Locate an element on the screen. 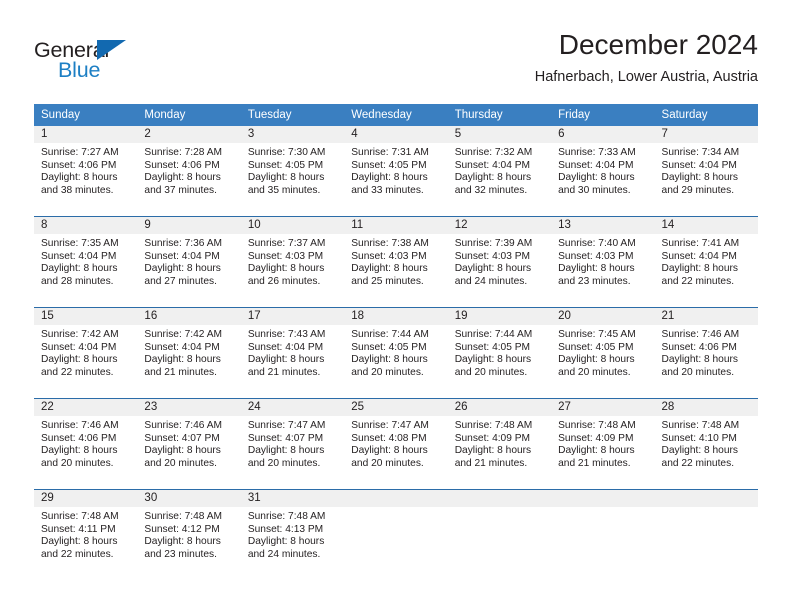 This screenshot has width=792, height=612. sunset-text: Sunset: 4:13 PM is located at coordinates (285, 529).